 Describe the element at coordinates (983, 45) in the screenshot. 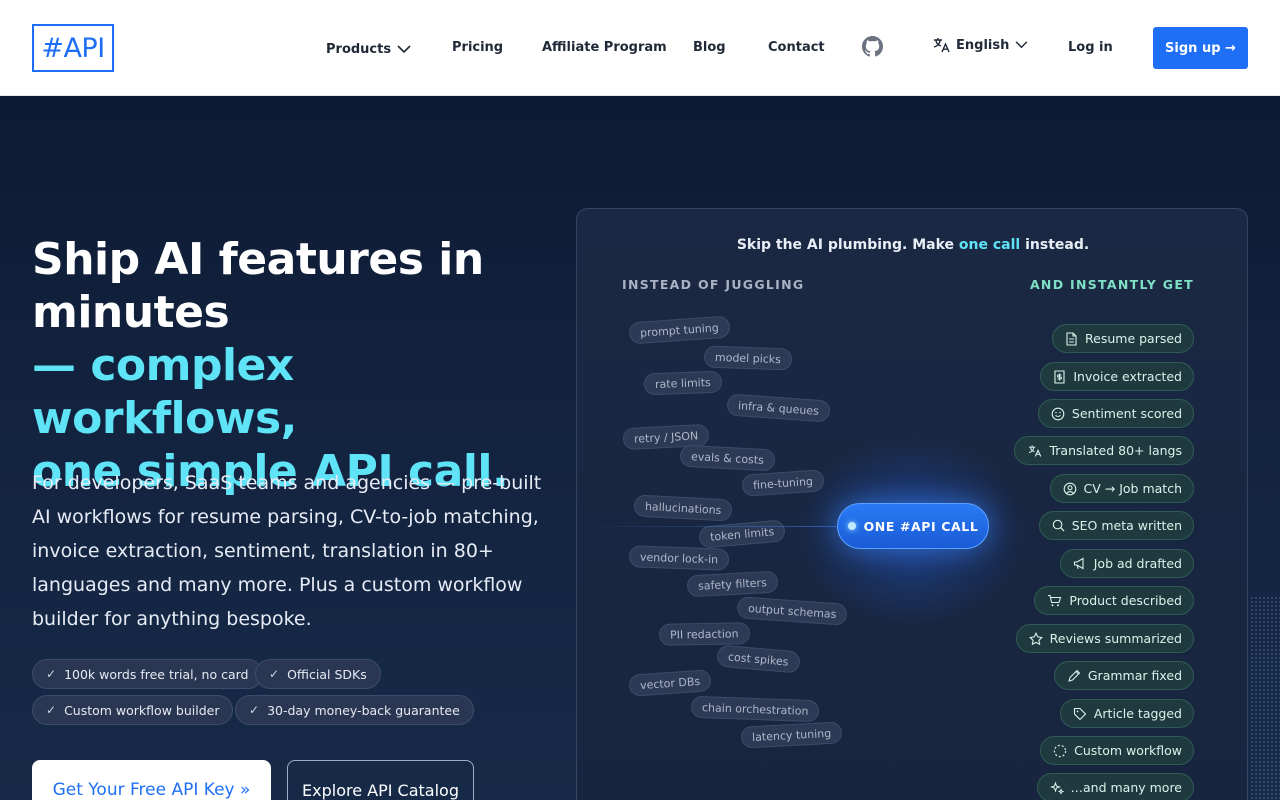

I see `language-label: English` at that location.